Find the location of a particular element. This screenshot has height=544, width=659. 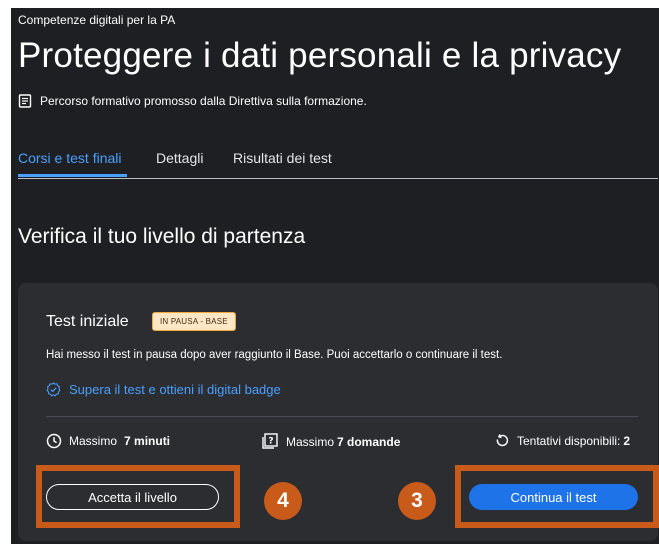

question-limit: ? Massimo 7 domande is located at coordinates (330, 441).